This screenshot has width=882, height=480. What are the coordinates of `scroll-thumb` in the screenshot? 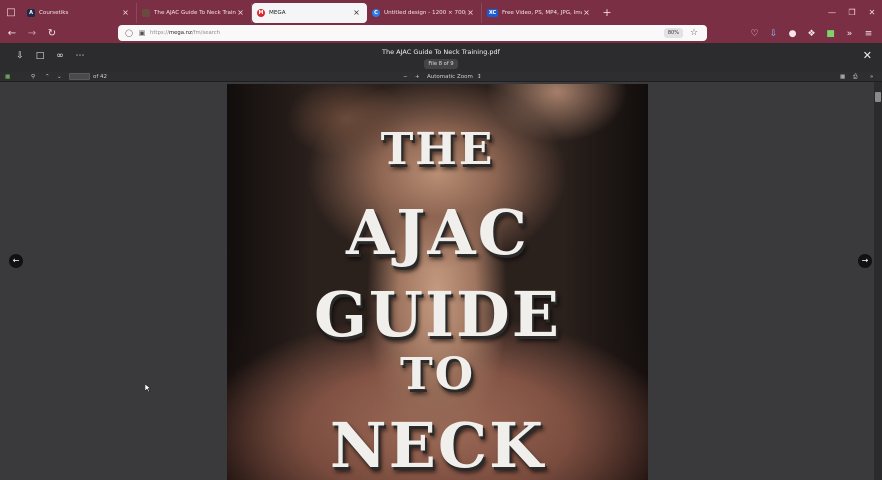 It's located at (878, 97).